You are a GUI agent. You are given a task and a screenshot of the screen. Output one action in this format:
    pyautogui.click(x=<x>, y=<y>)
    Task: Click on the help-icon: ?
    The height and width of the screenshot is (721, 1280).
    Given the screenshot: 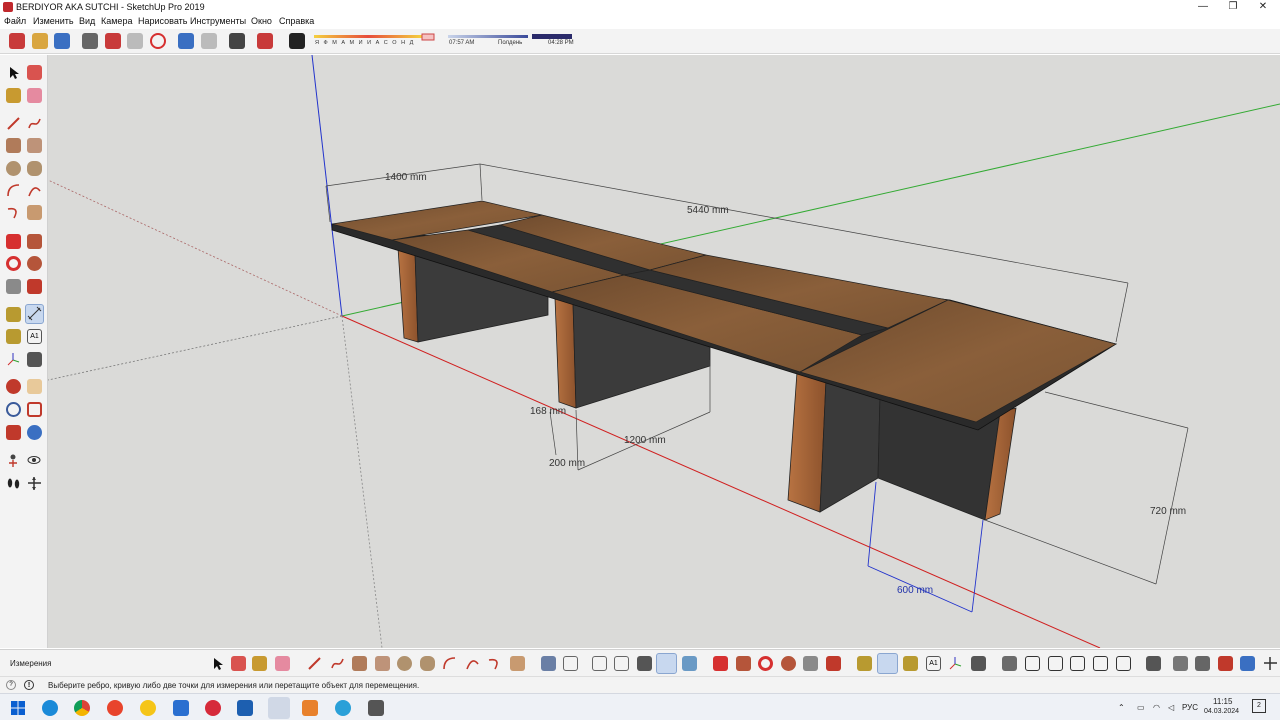 What is the action you would take?
    pyautogui.click(x=11, y=685)
    